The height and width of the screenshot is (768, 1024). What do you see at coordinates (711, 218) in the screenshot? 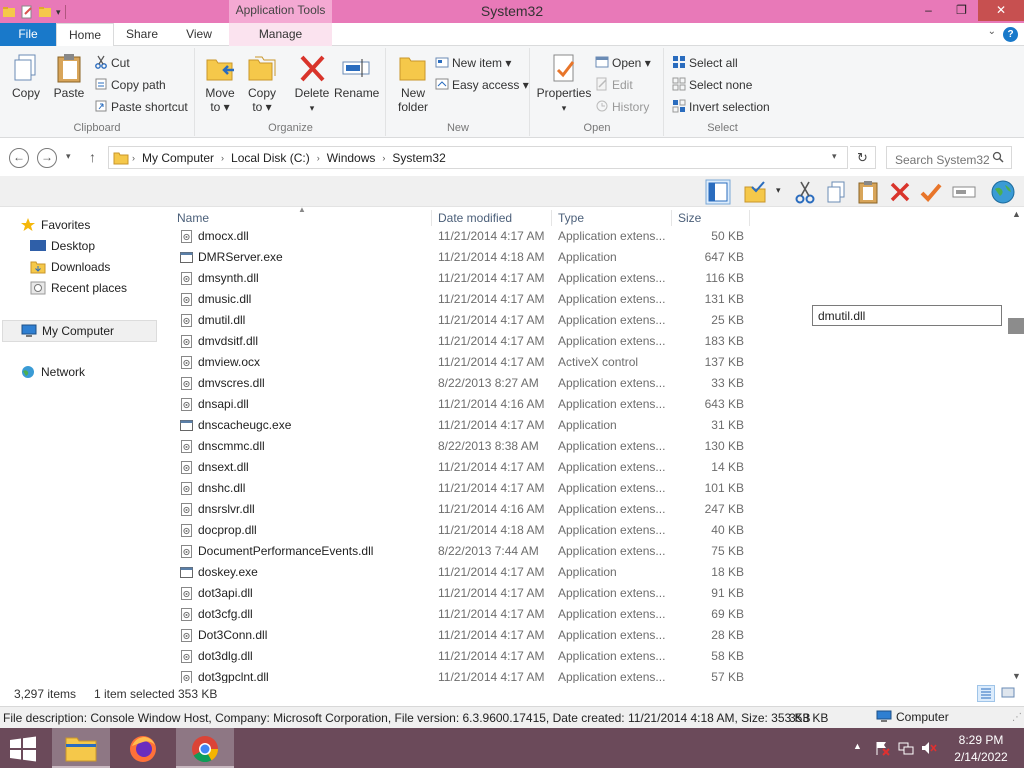
I see `column-header-size: Size` at bounding box center [711, 218].